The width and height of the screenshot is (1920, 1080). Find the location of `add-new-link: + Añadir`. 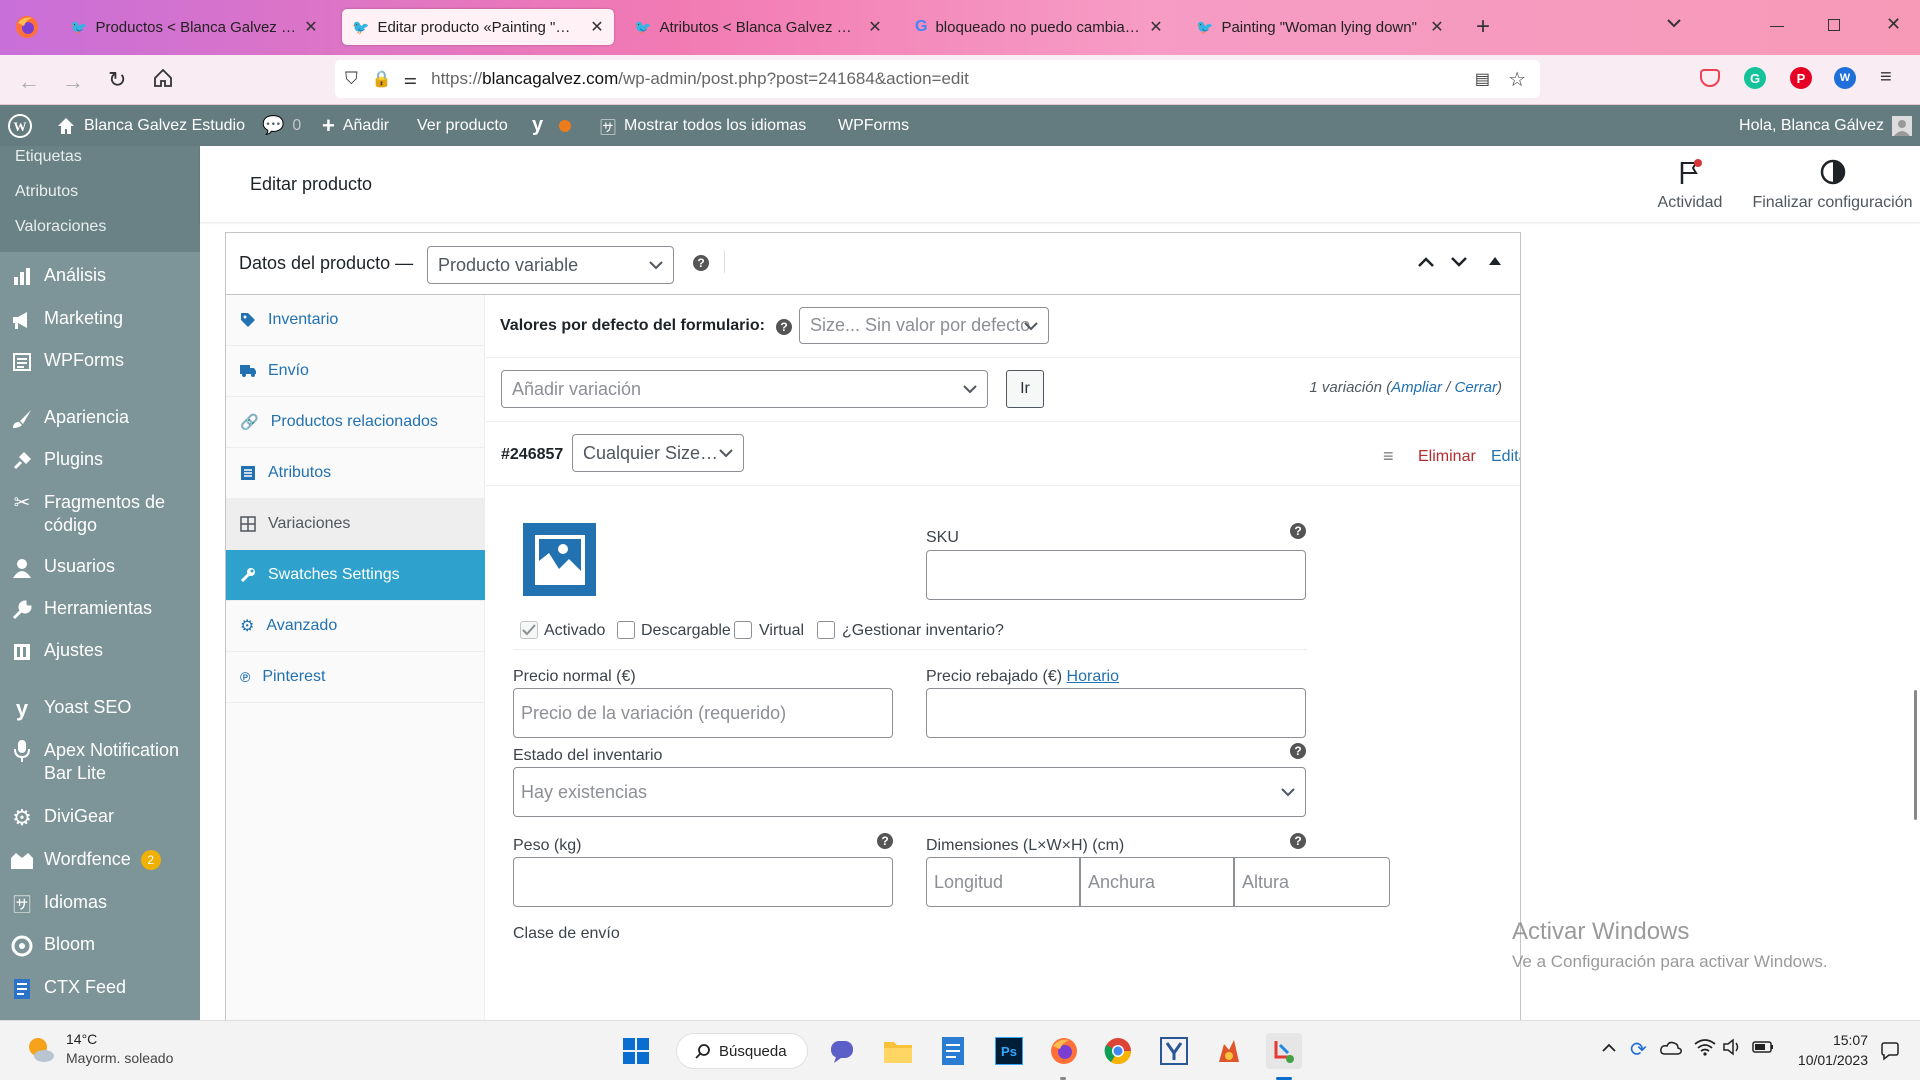

add-new-link: + Añadir is located at coordinates (355, 125).